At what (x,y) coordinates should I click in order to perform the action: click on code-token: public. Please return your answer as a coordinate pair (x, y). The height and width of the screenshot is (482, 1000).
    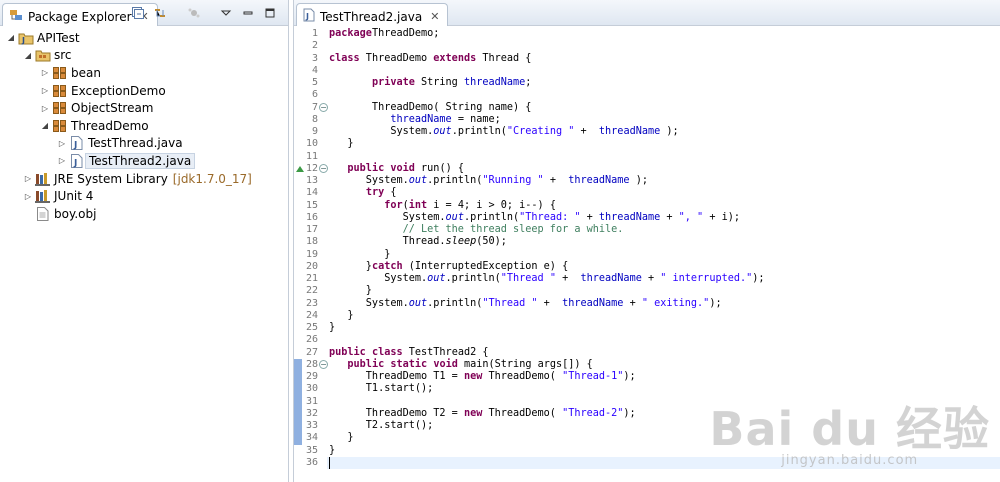
    Looking at the image, I should click on (366, 364).